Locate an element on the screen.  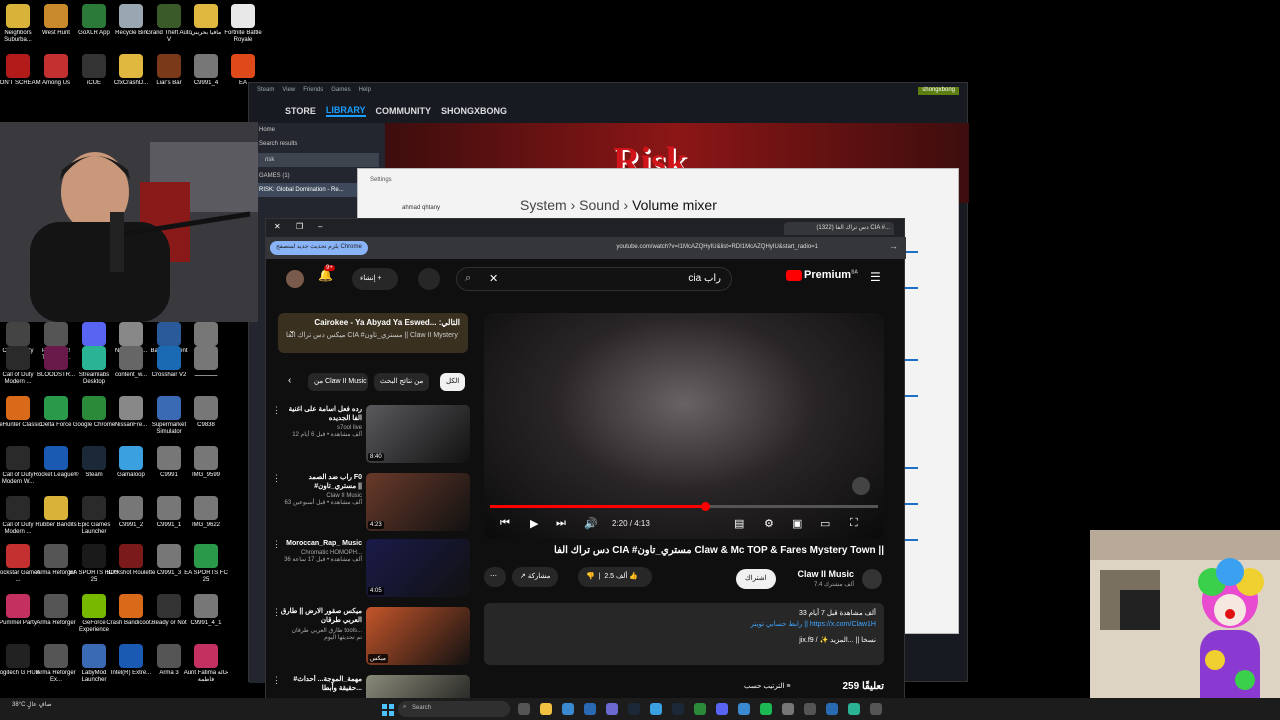
steam-nav-store: STORE is located at coordinates (300, 111).